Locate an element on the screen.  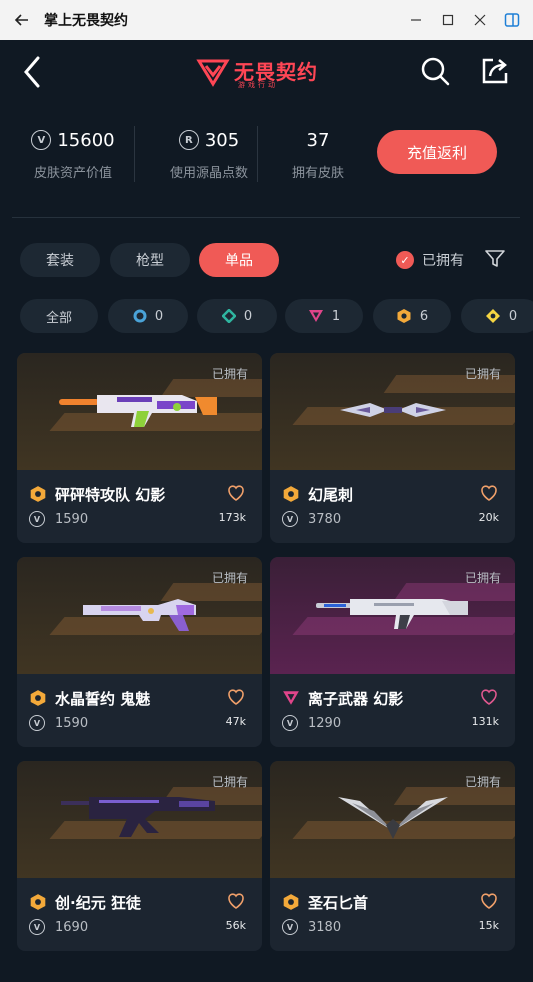
tier-chip-exclusive: 6 is located at coordinates (412, 316).